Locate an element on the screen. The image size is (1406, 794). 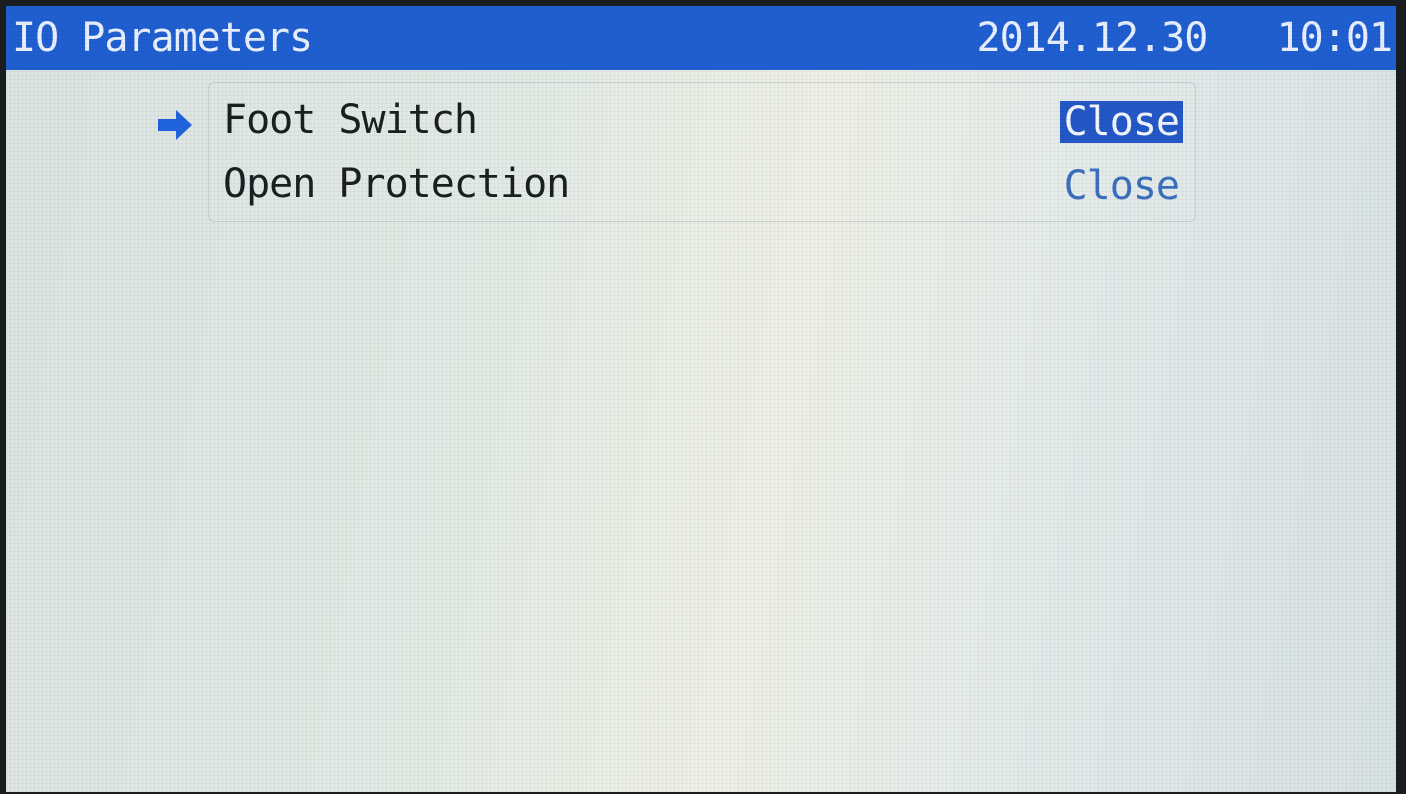
io-parameters-menu: Foot Switch Close Open Protection Close is located at coordinates (702, 152).